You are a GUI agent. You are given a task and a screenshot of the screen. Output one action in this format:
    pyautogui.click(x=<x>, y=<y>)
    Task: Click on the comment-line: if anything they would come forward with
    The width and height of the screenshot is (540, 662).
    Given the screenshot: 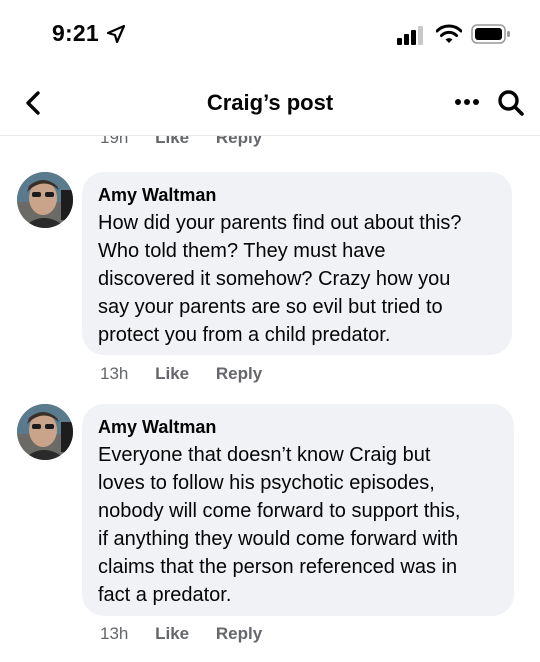 What is the action you would take?
    pyautogui.click(x=278, y=539)
    